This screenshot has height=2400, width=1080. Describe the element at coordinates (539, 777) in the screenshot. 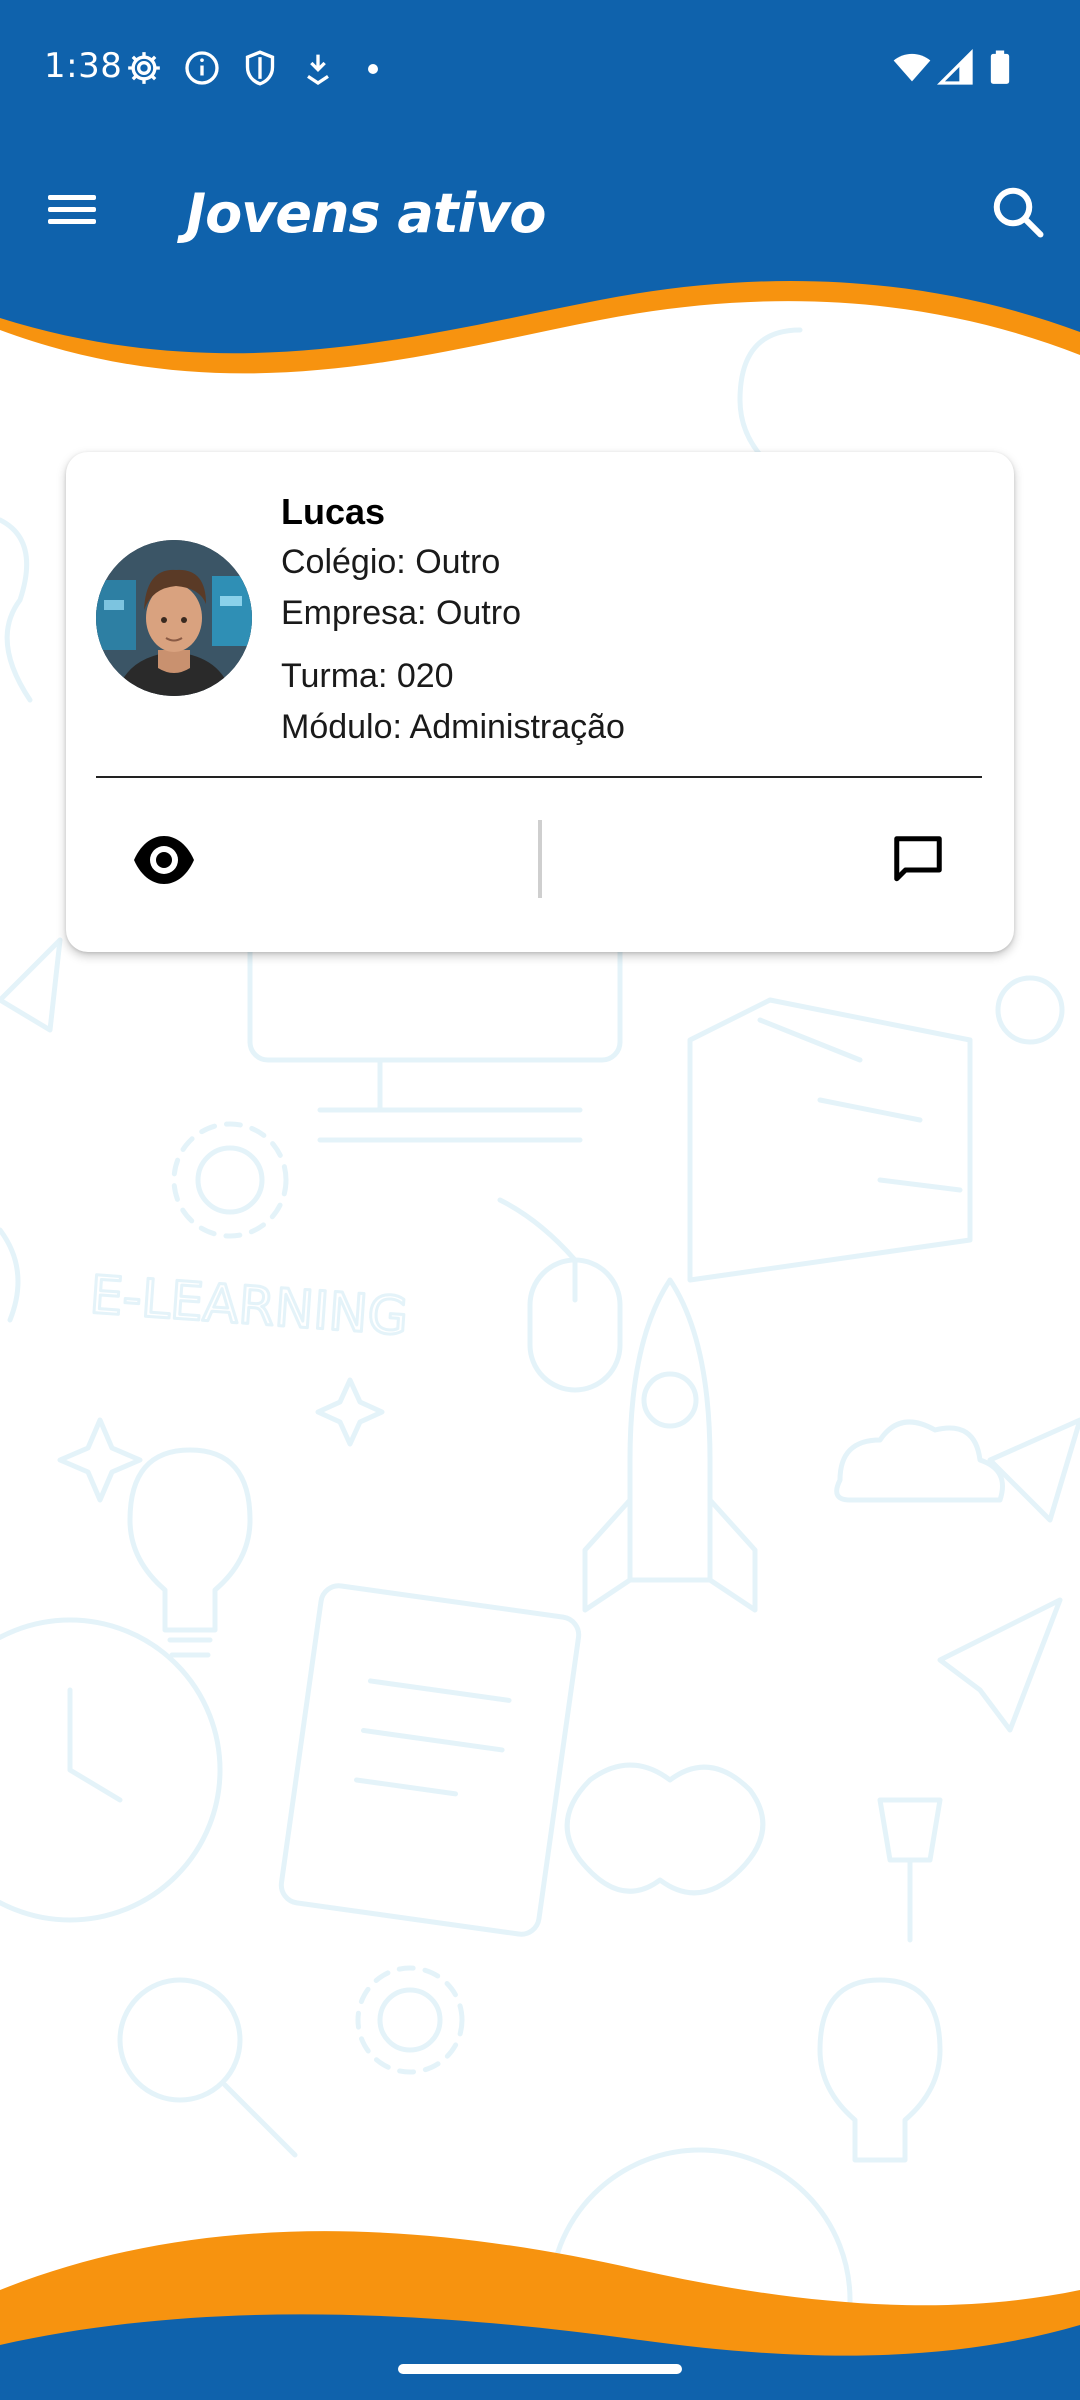

I see `card-divider` at that location.